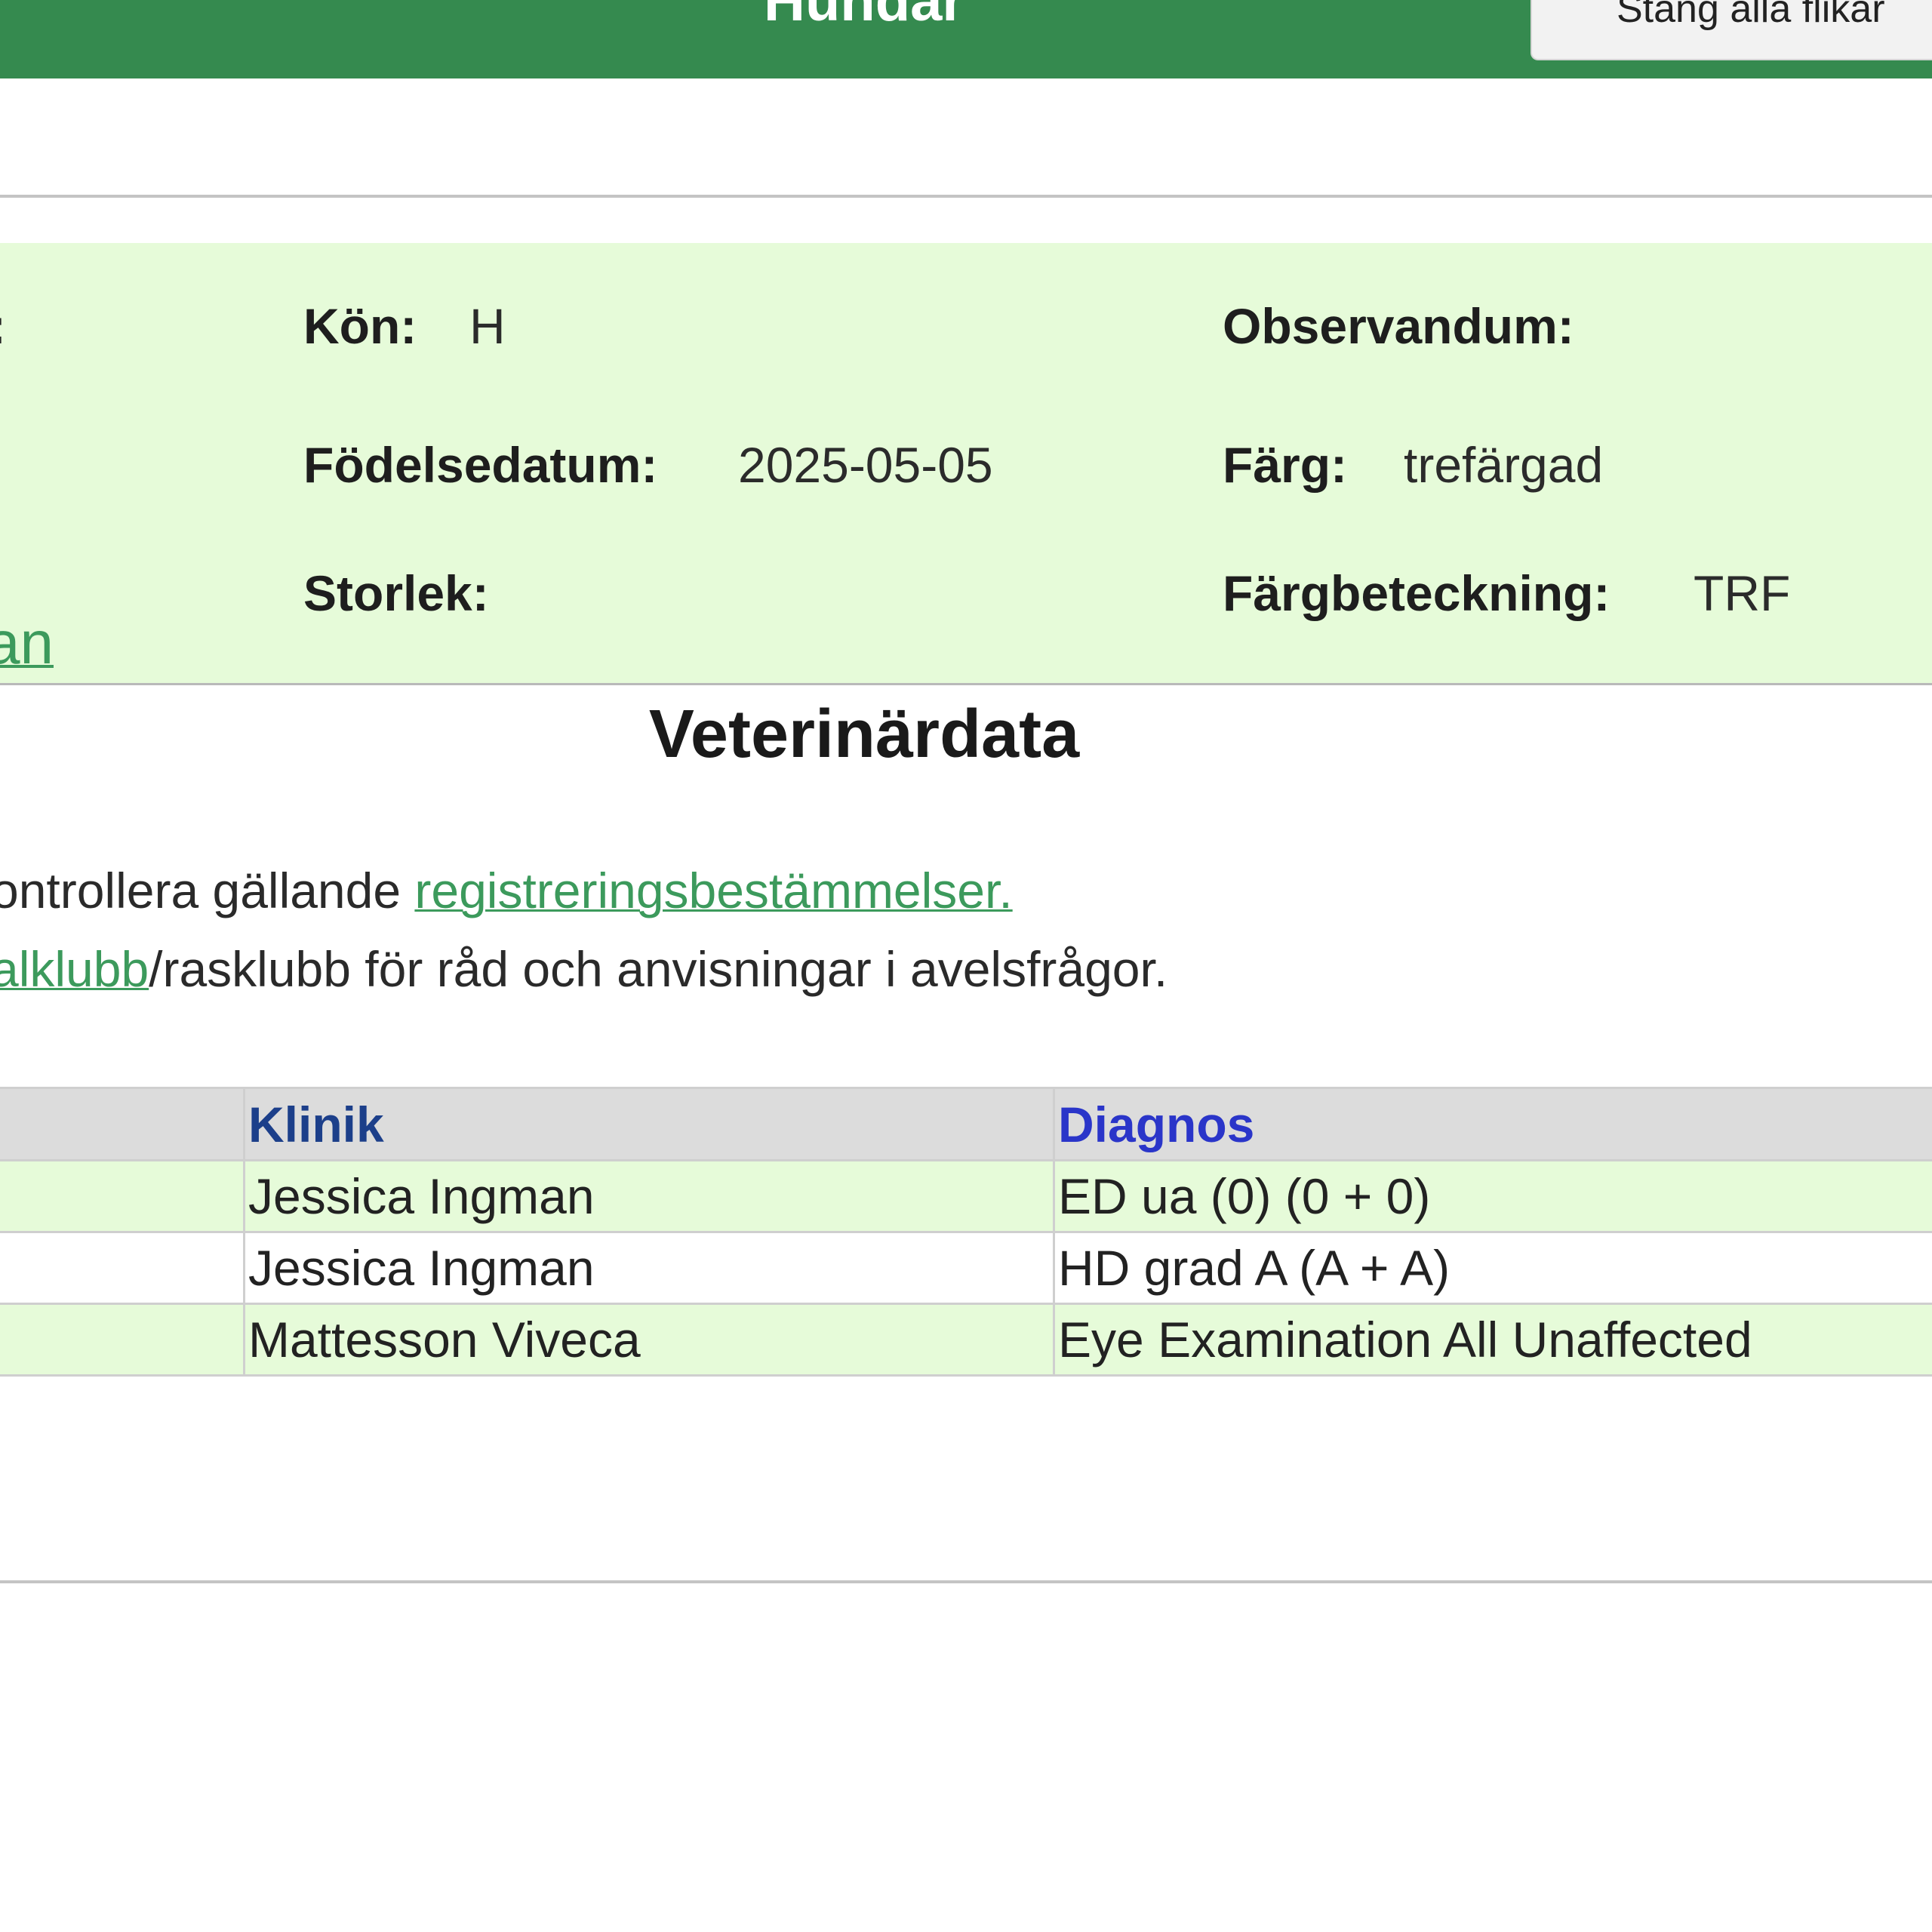  Describe the element at coordinates (966, 39) in the screenshot. I see `header-bar: Hundar Stäng alla flikar` at that location.